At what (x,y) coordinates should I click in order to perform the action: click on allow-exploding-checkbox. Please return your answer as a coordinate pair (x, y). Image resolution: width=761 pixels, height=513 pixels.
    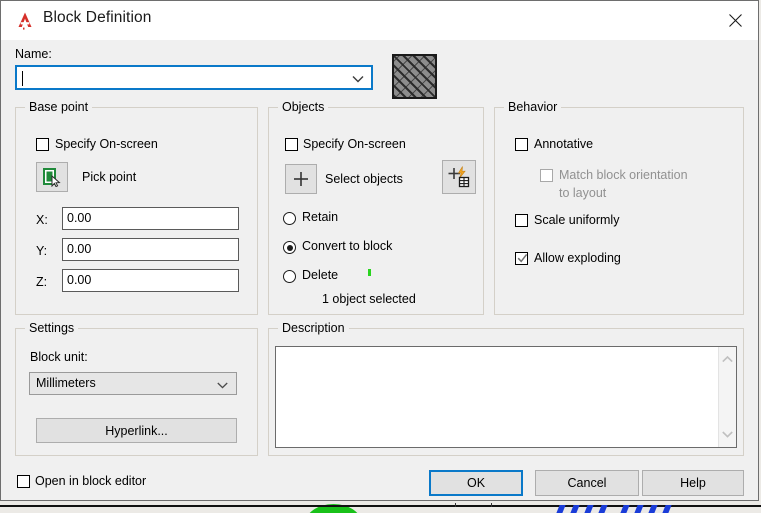
    Looking at the image, I should click on (521, 258).